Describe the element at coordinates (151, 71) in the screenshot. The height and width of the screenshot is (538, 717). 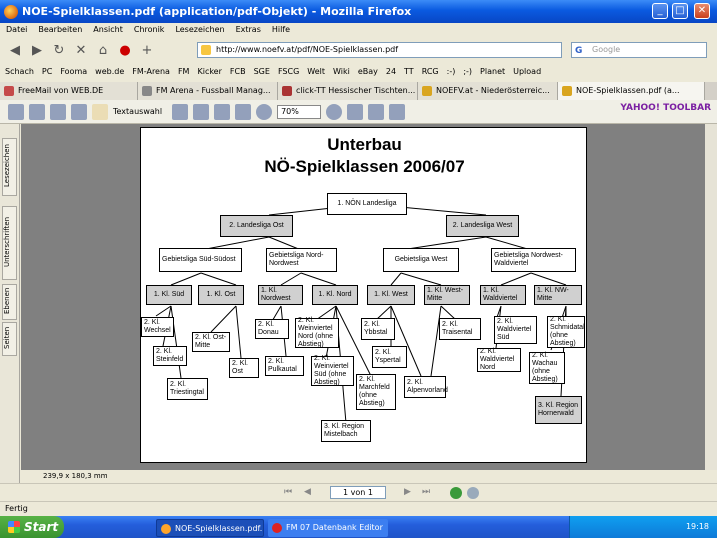
I see `bookmark-item: FM-Arena` at that location.